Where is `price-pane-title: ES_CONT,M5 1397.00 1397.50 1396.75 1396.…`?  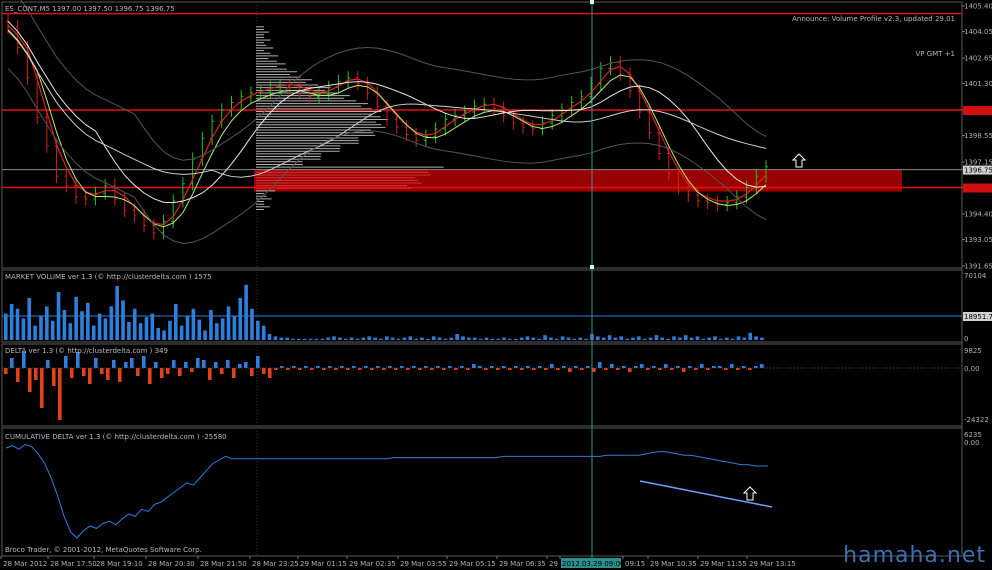 price-pane-title: ES_CONT,M5 1397.00 1397.50 1396.75 1396.… is located at coordinates (90, 9).